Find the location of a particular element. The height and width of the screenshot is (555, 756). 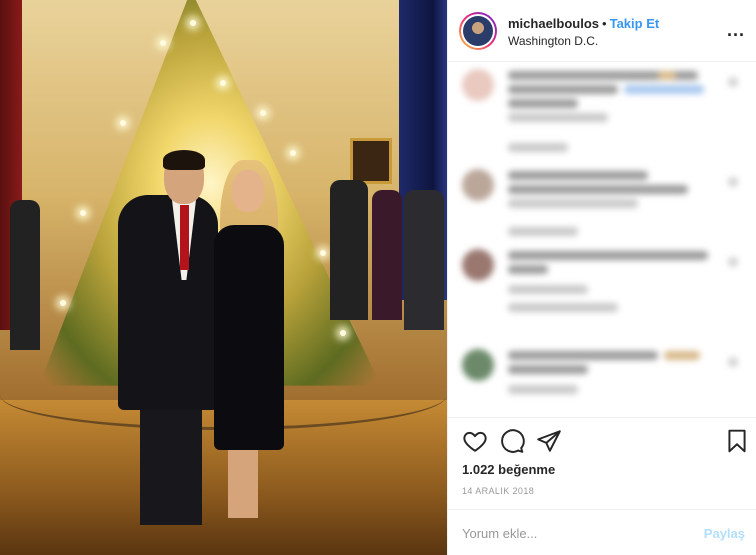

username-link: michaelboulos is located at coordinates (553, 23).